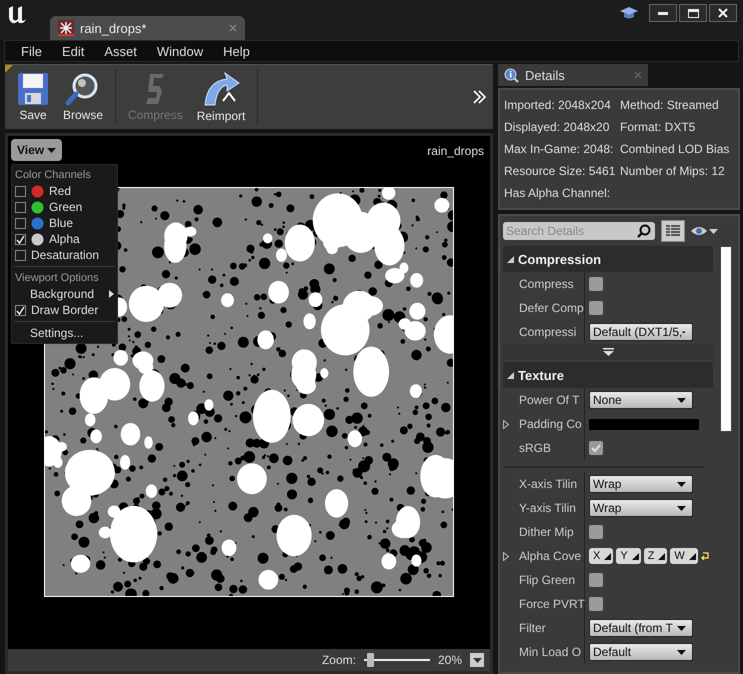  I want to click on category-header: Compression, so click(608, 259).